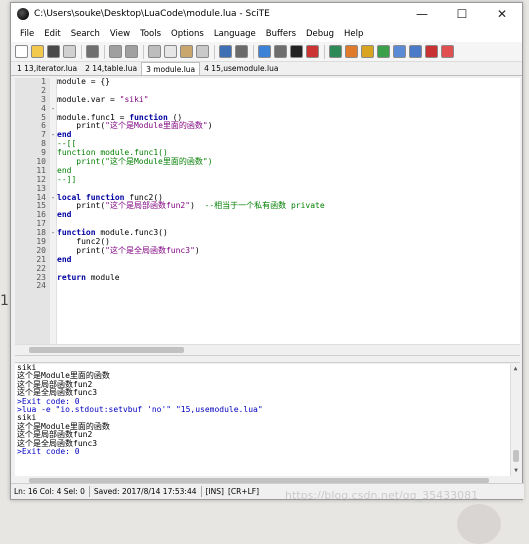 The image size is (529, 544). I want to click on open-folder-icon, so click(37, 51).